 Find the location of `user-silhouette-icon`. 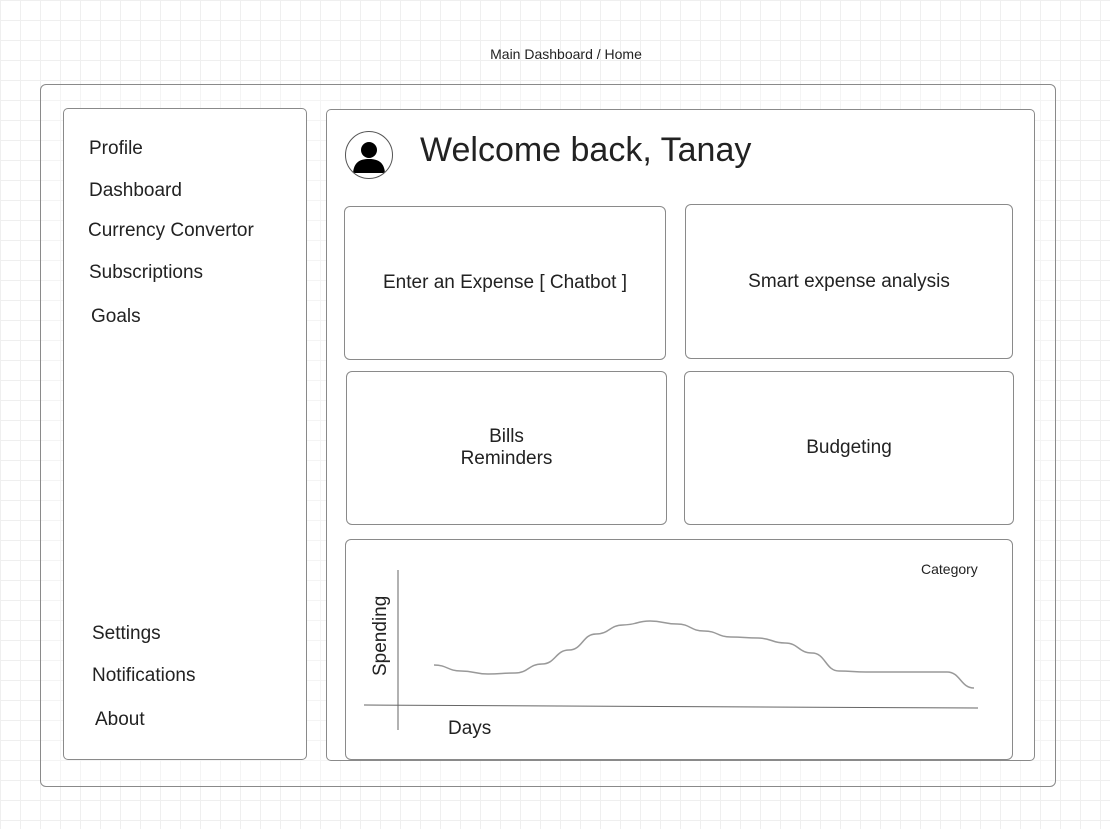

user-silhouette-icon is located at coordinates (369, 157).